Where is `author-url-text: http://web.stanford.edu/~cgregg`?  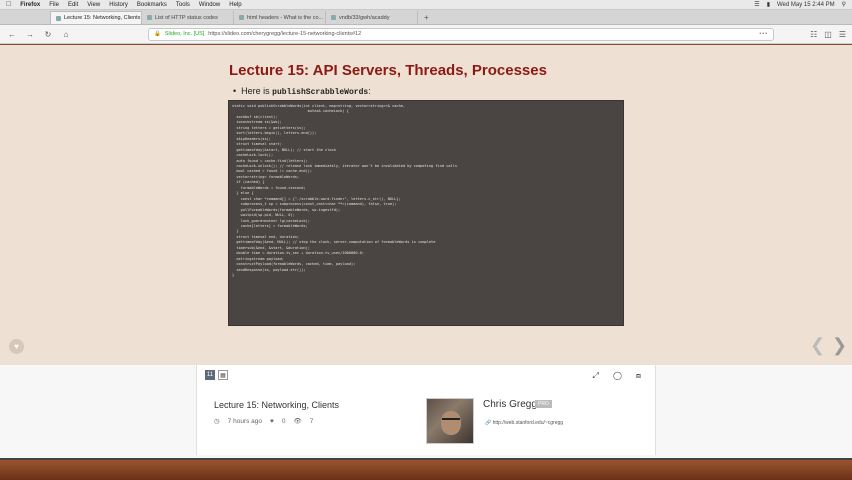
author-url-text: http://web.stanford.edu/~cgregg is located at coordinates (528, 423).